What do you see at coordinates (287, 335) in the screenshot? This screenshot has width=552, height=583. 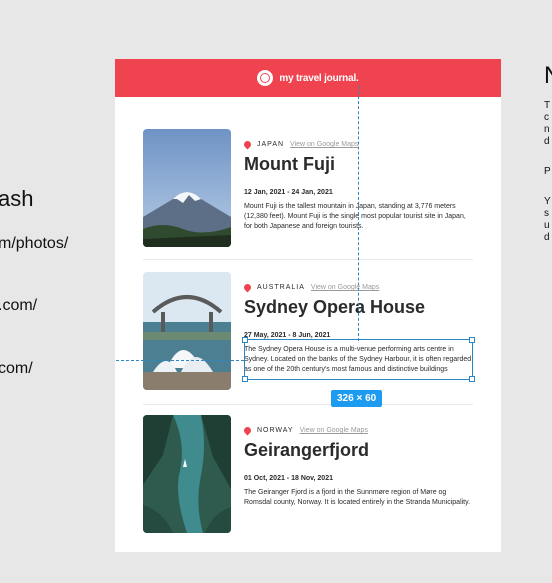 I see `entry-dates: 27 May, 2021 - 8 Jun, 2021` at bounding box center [287, 335].